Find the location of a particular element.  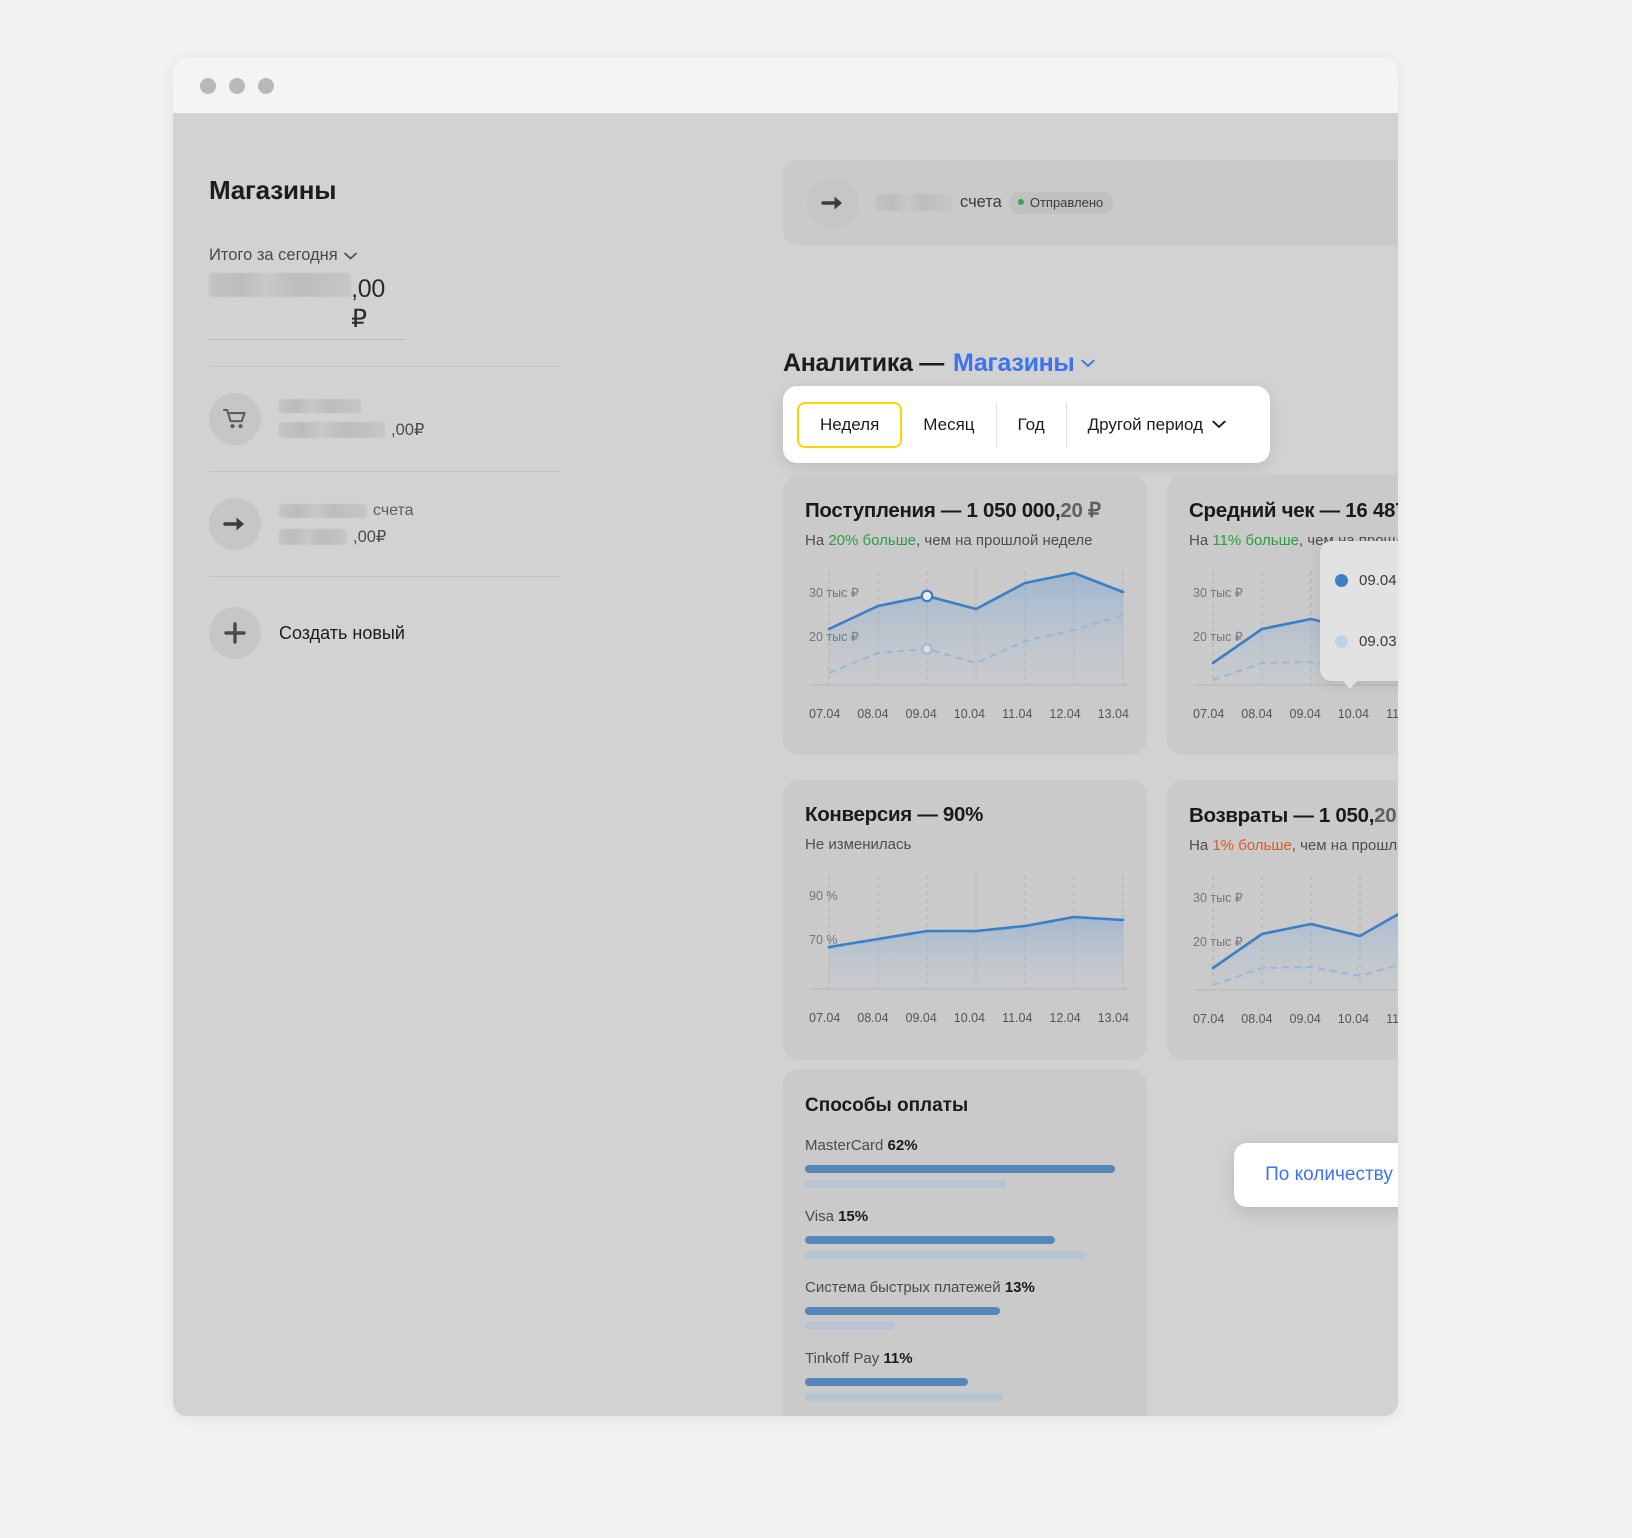

chart-title: Возвраты — 1 050,20 ₽ is located at coordinates (1293, 815).